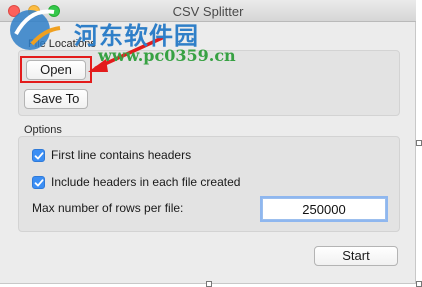 Image resolution: width=422 pixels, height=287 pixels. Describe the element at coordinates (167, 55) in the screenshot. I see `watermark-url: www.pc0359.cn` at that location.